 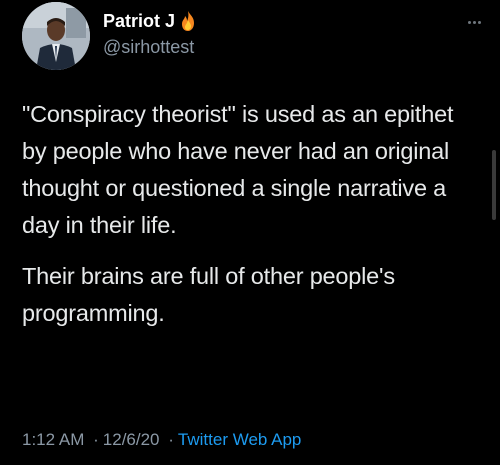 I want to click on tweet-time: 1:12 AM, so click(x=53, y=439).